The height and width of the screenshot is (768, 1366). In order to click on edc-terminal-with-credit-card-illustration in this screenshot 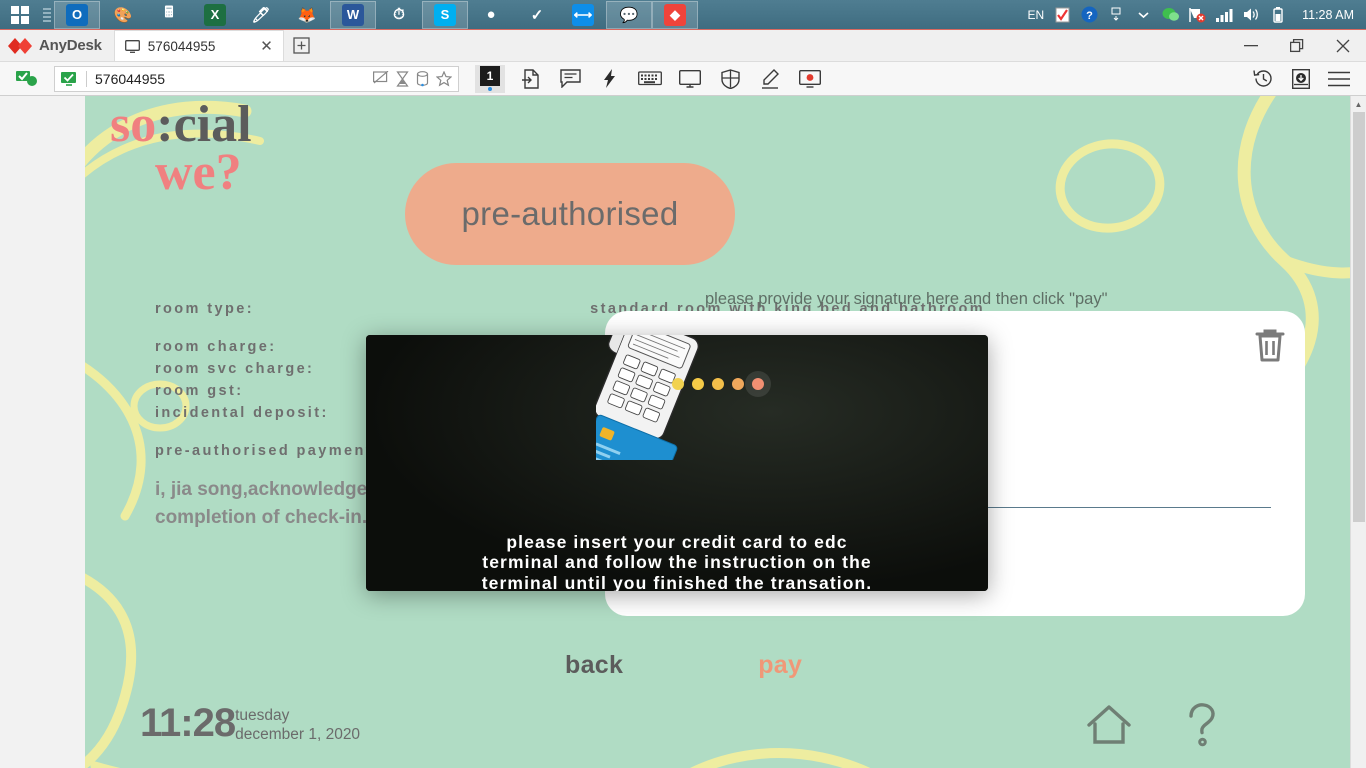, I will do `click(648, 397)`.